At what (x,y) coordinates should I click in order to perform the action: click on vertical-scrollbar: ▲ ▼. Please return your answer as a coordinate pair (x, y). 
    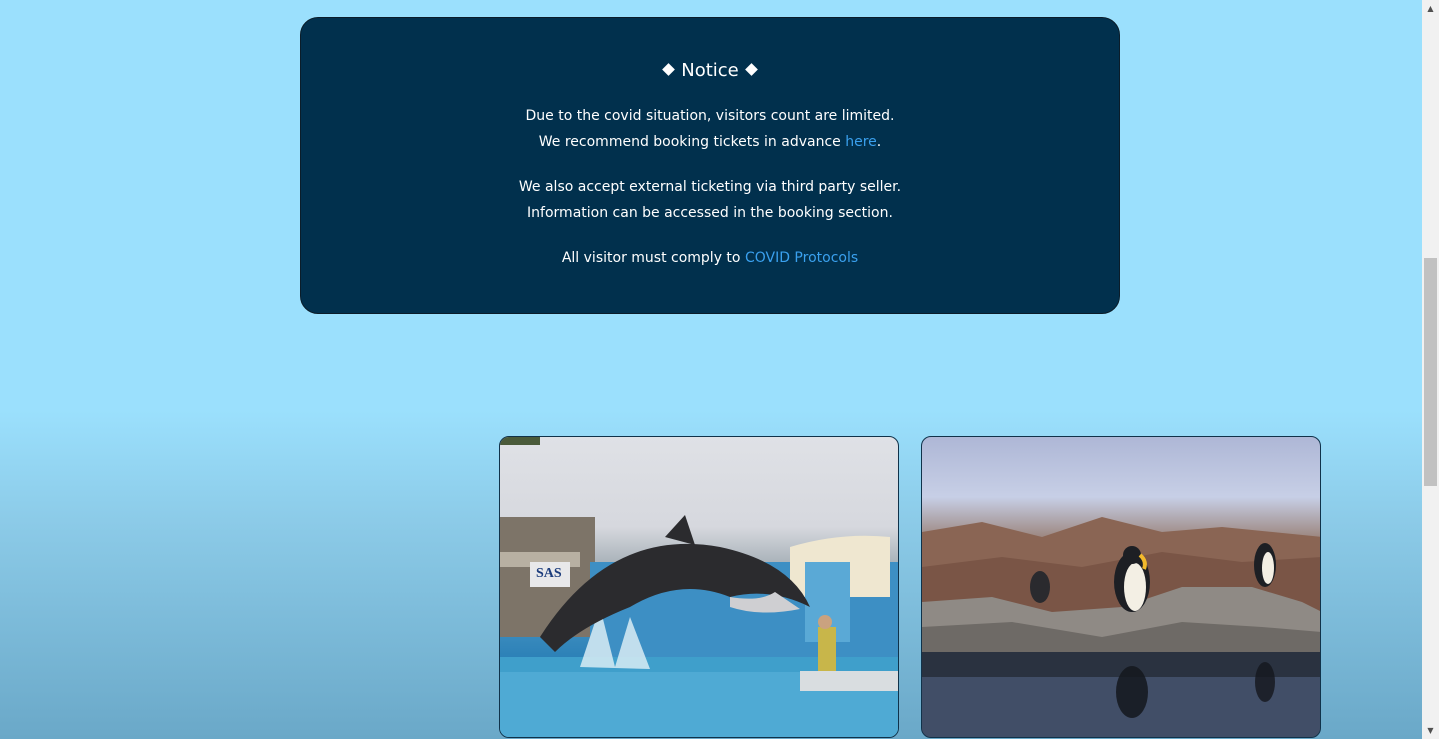
    Looking at the image, I should click on (1430, 369).